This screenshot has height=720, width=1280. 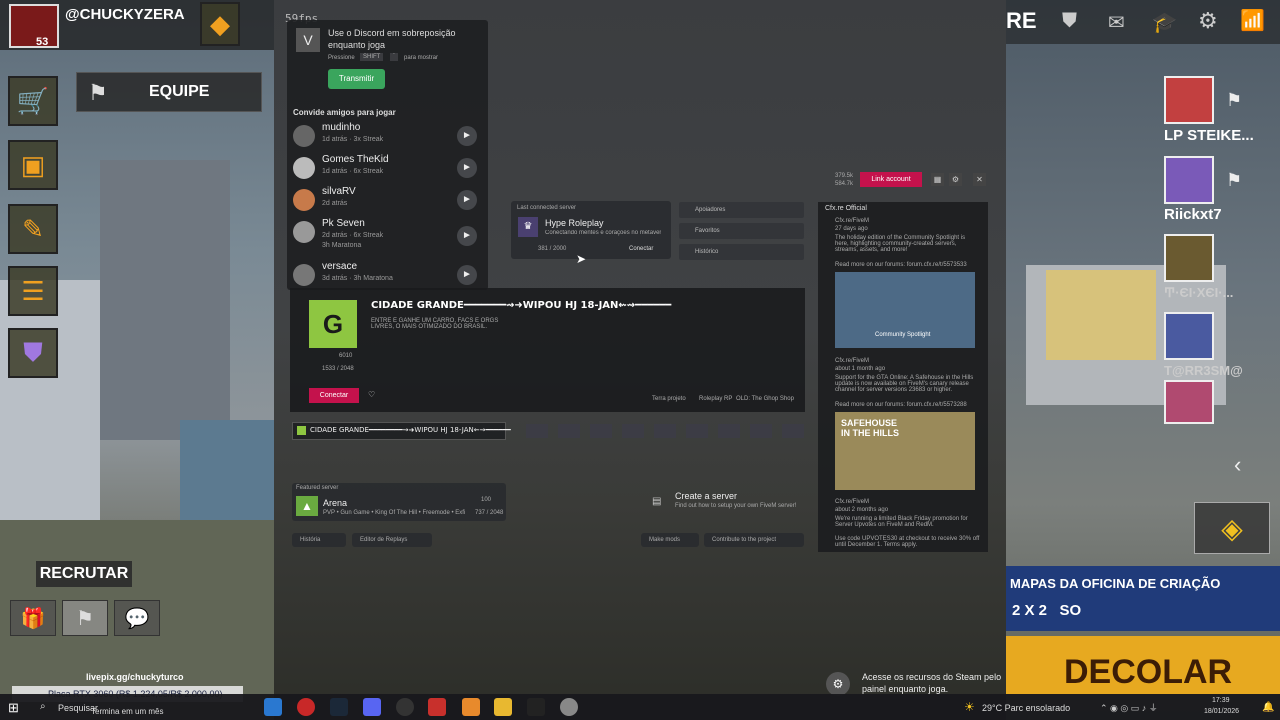 What do you see at coordinates (335, 503) in the screenshot?
I see `featured-name: Arena` at bounding box center [335, 503].